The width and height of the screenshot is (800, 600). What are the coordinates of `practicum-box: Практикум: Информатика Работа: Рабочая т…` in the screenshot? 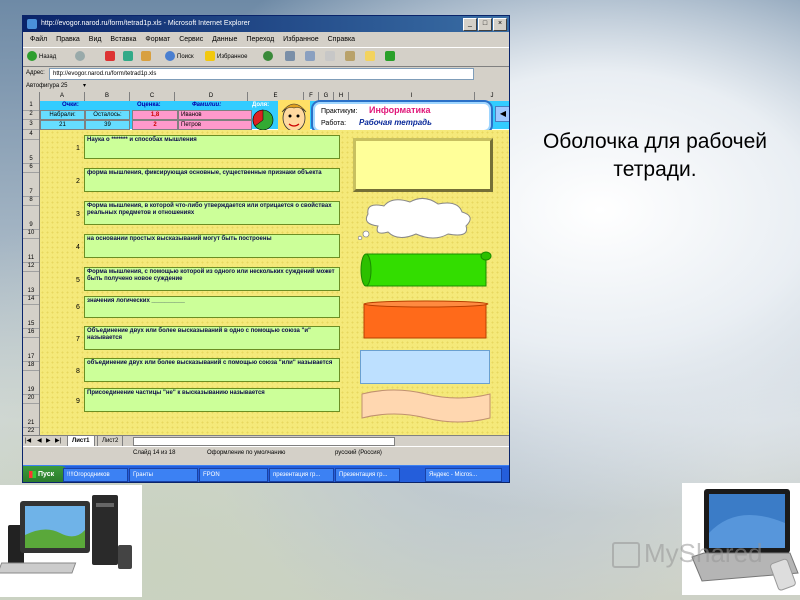 It's located at (402, 117).